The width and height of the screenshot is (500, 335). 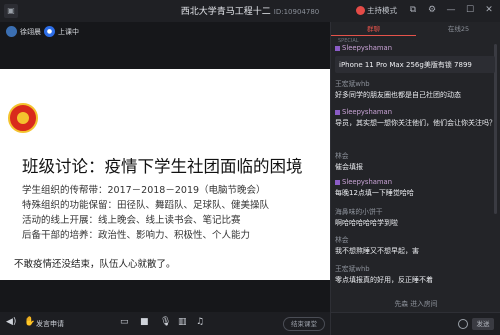 I want to click on end-class-button: 结束课堂, so click(x=304, y=324).